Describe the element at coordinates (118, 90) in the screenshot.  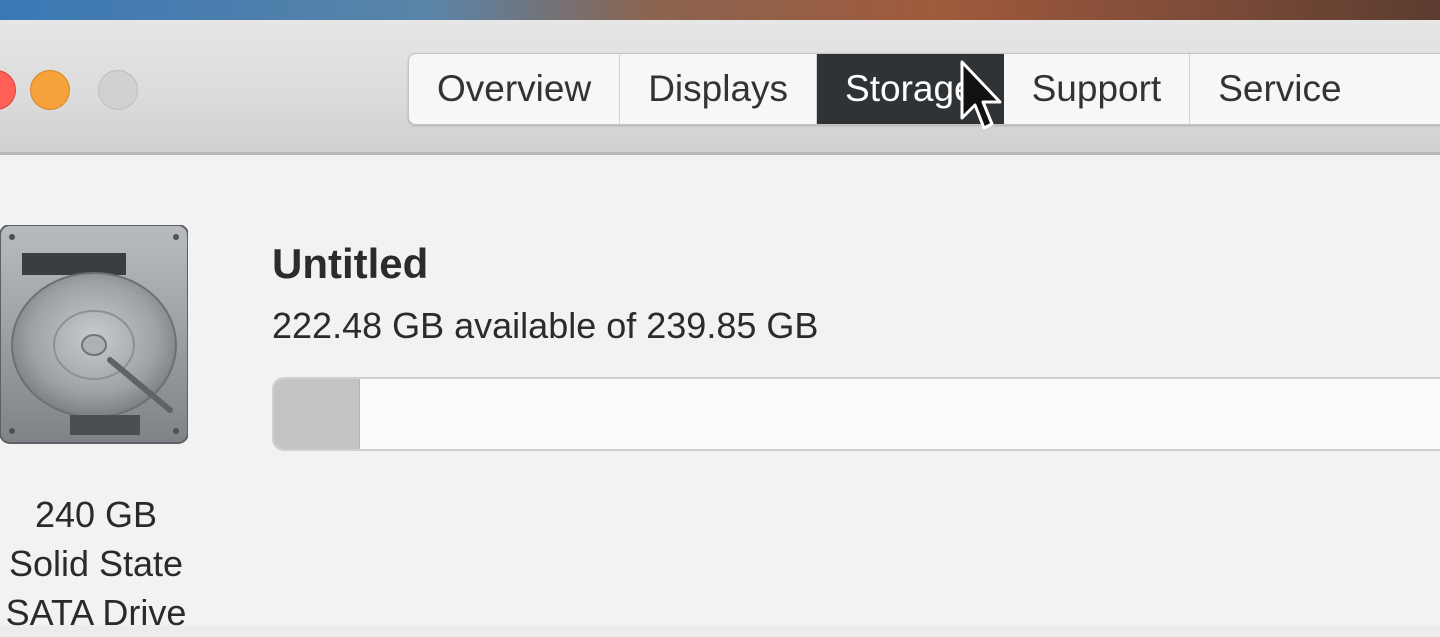
I see `zoom-button` at that location.